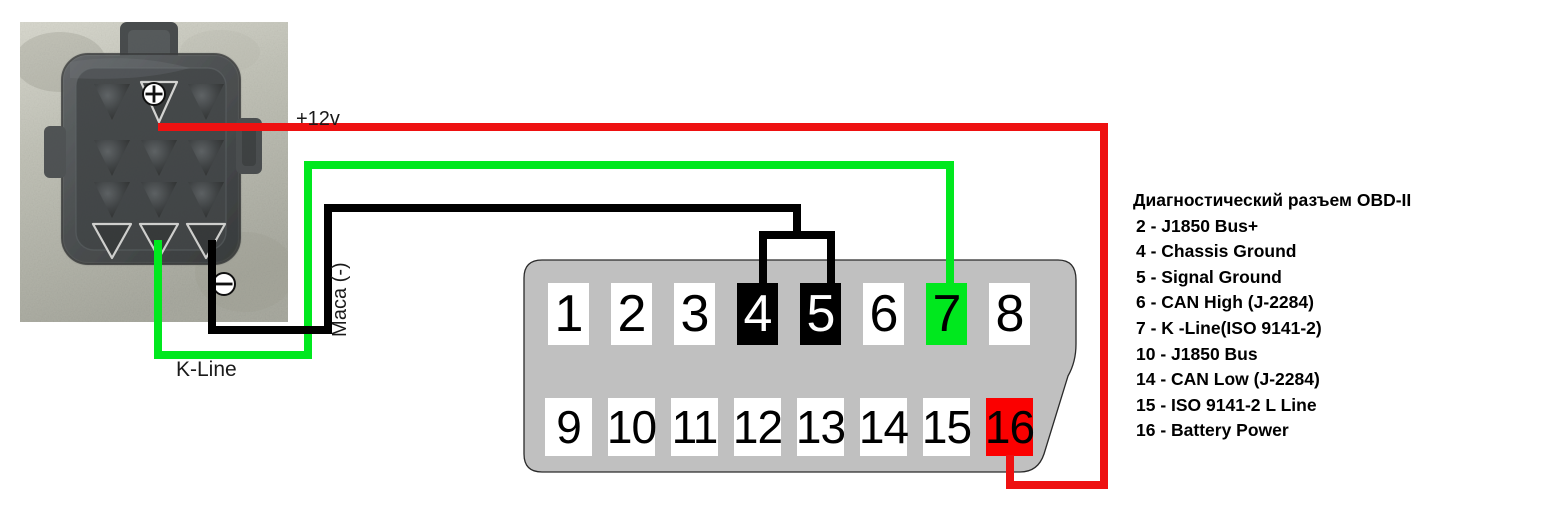 The image size is (1553, 507). Describe the element at coordinates (224, 284) in the screenshot. I see `minus-polarity-icon` at that location.